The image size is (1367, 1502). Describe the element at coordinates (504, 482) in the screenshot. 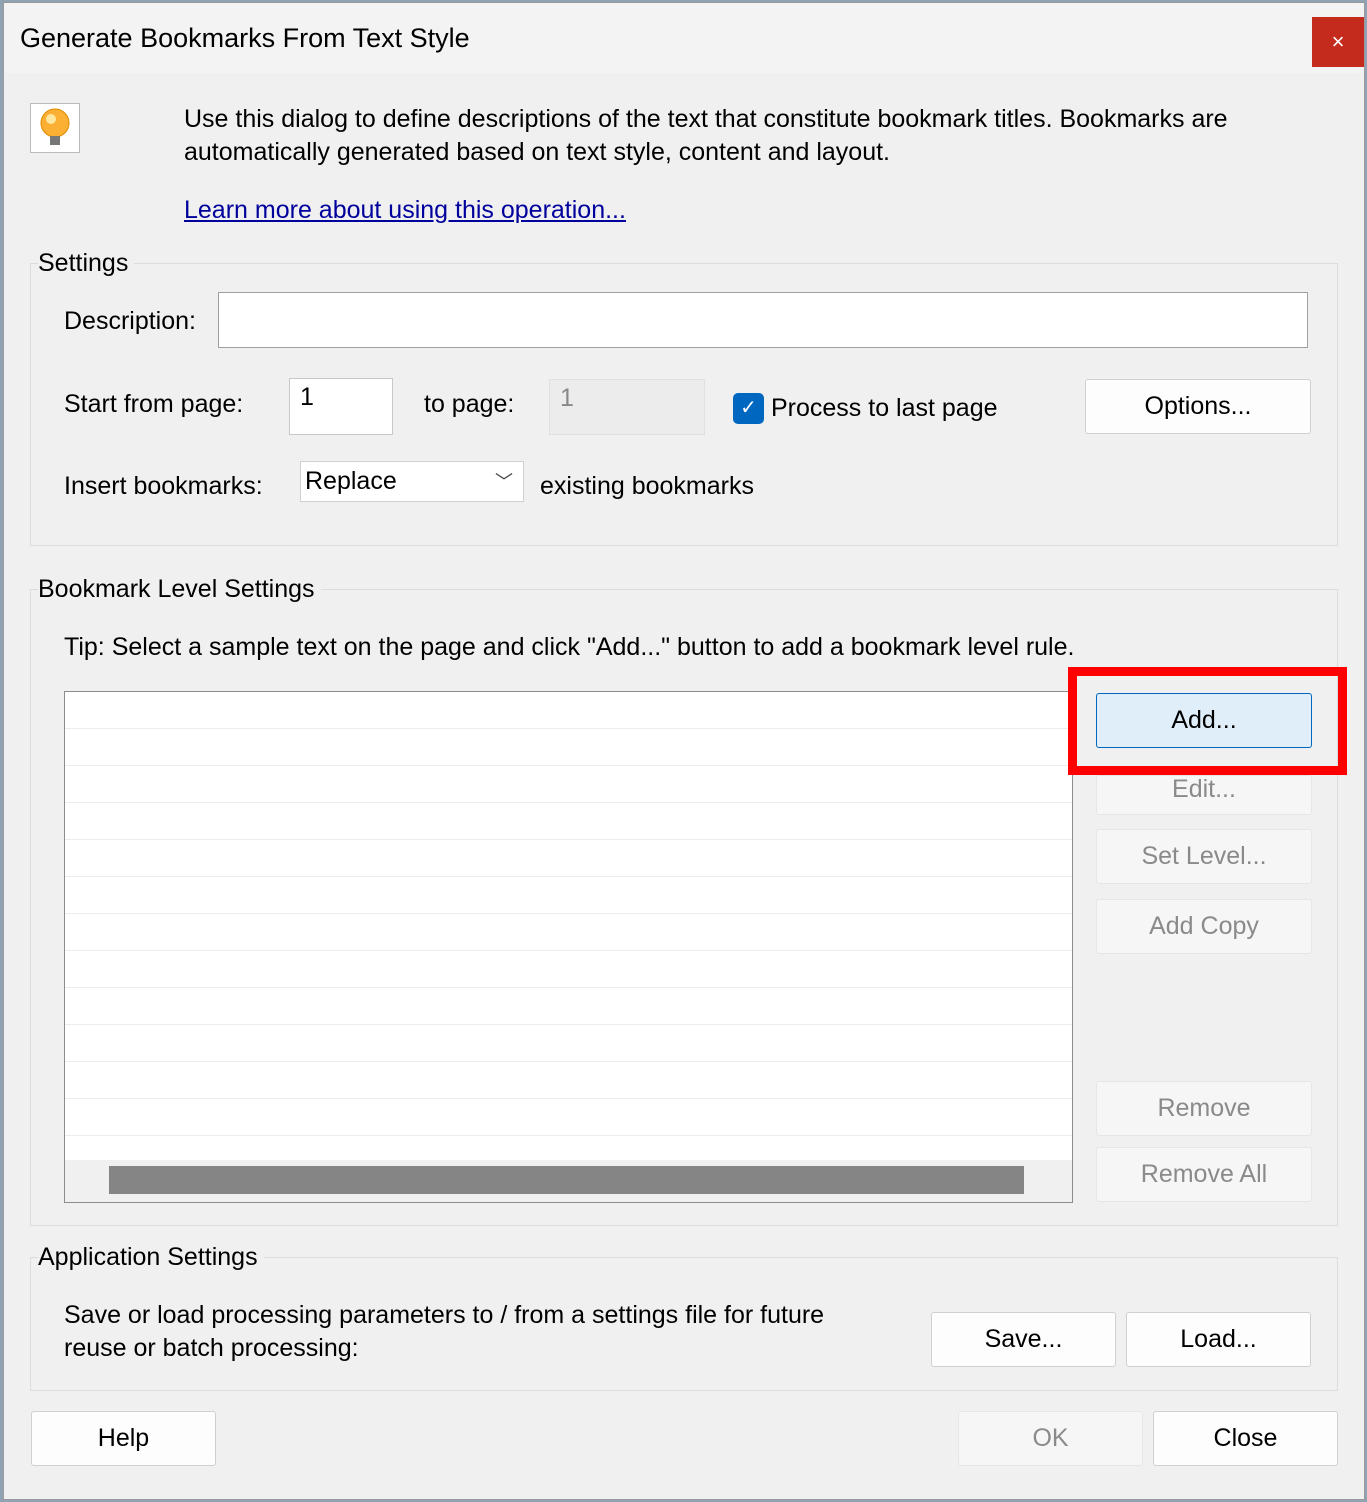

I see `chevron-down-icon: ﹀` at that location.